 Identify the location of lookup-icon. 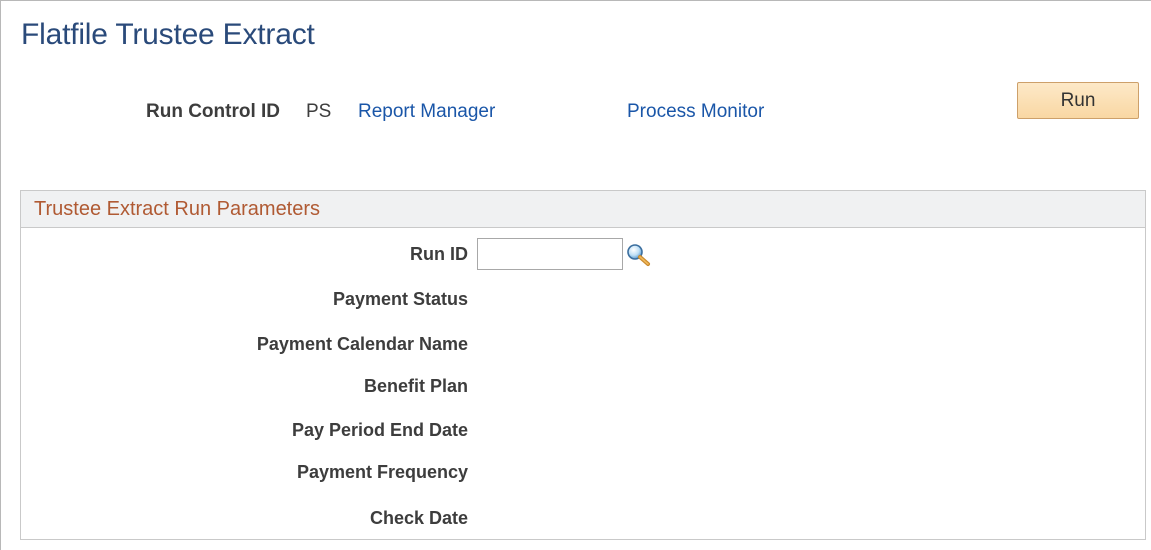
(639, 255).